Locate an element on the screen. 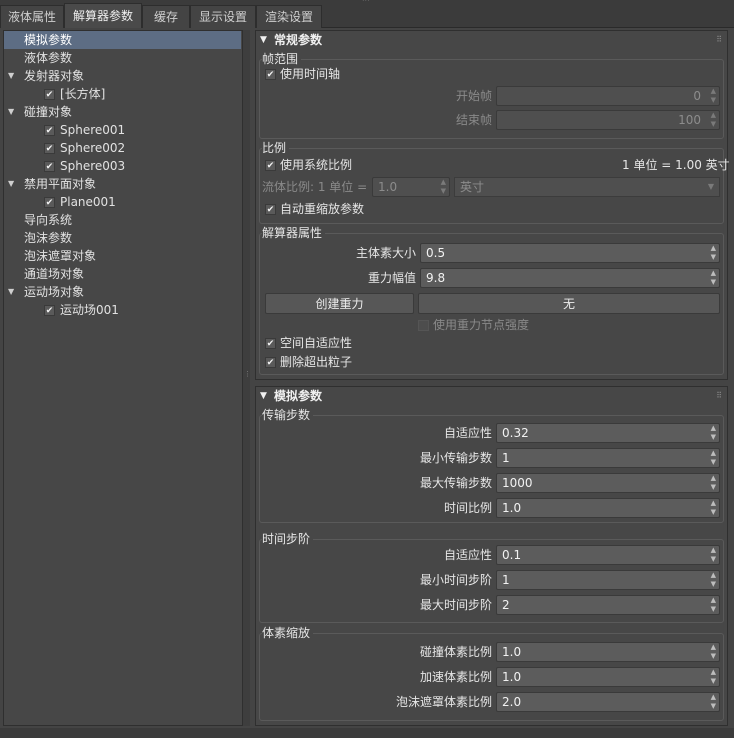  fluid-scale-spinner: 1.0 ▲ ▼ is located at coordinates (411, 187).